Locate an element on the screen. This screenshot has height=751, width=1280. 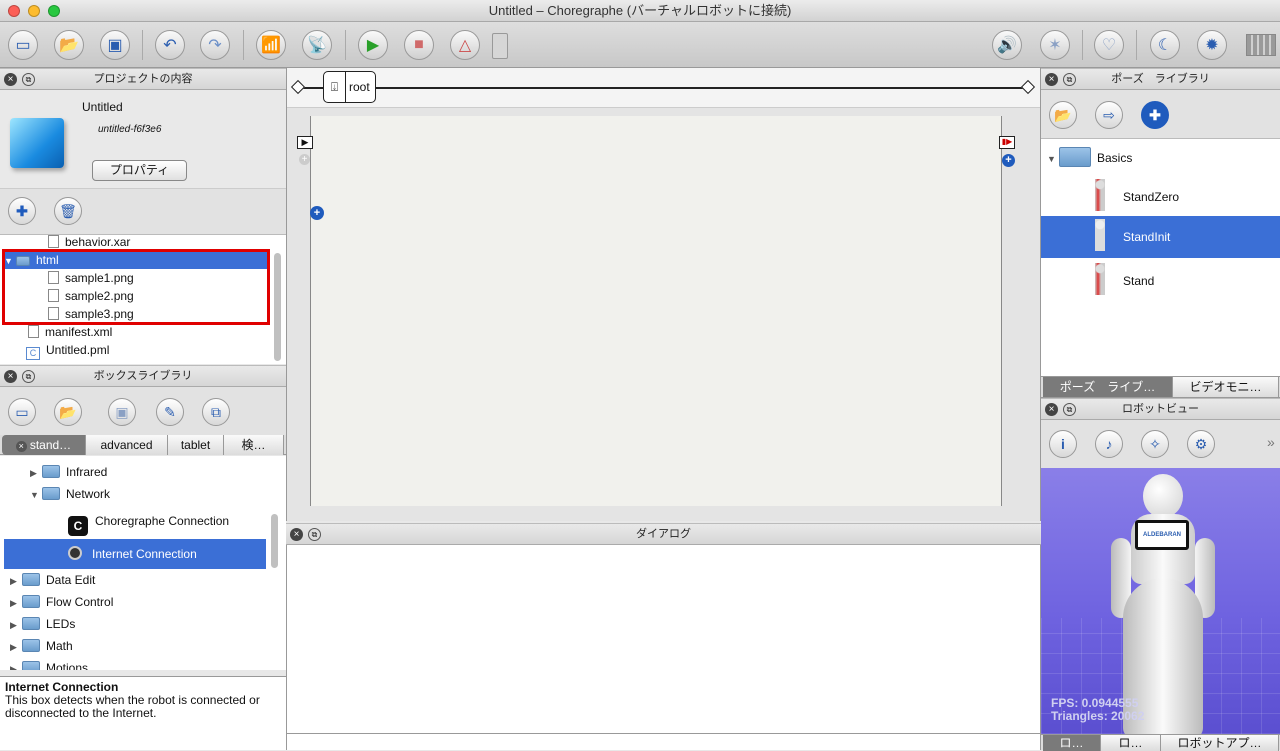
info-icon: i is located at coordinates (1063, 444).